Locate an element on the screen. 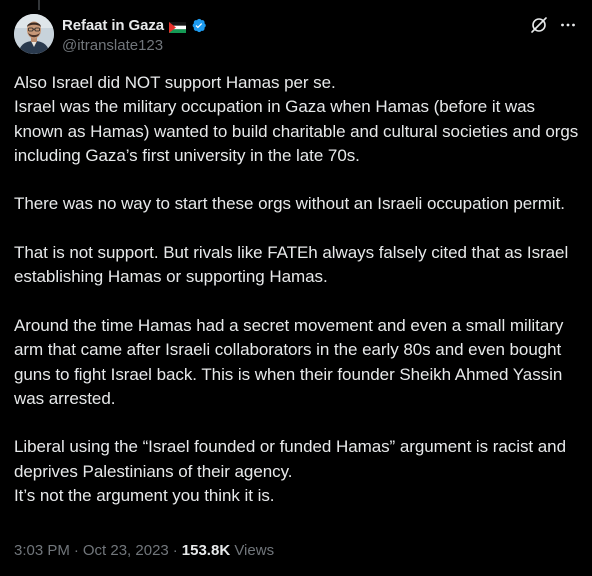  avatar-image is located at coordinates (34, 34).